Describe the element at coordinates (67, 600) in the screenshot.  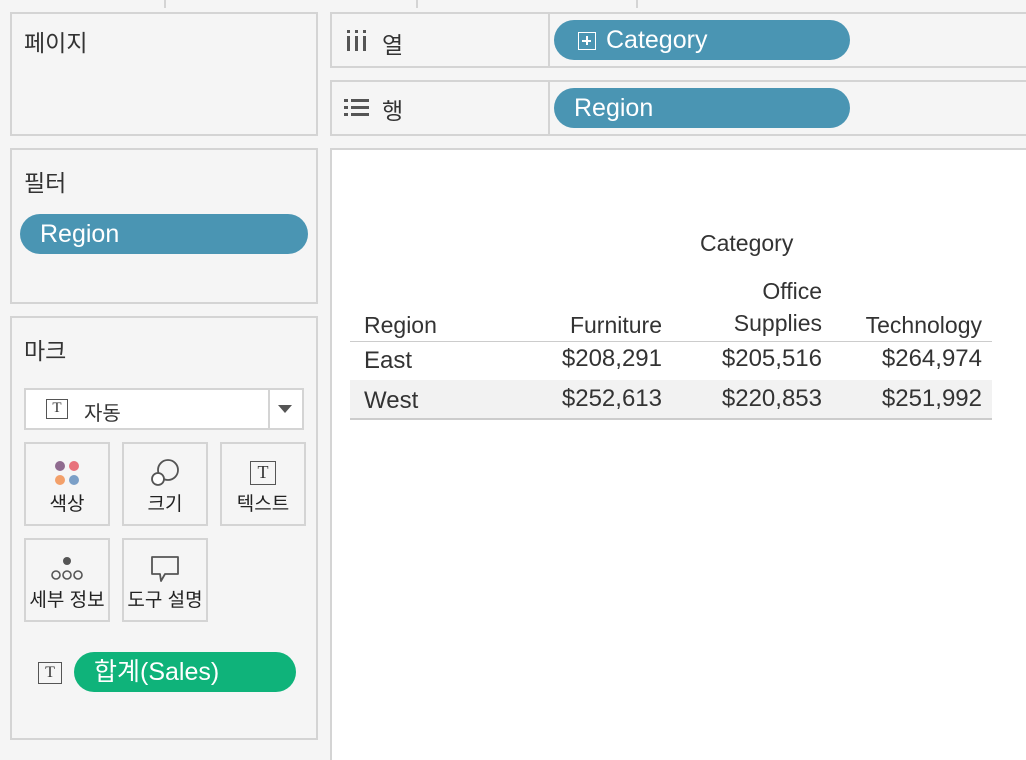
I see `detail-button-label: 세부 정보` at that location.